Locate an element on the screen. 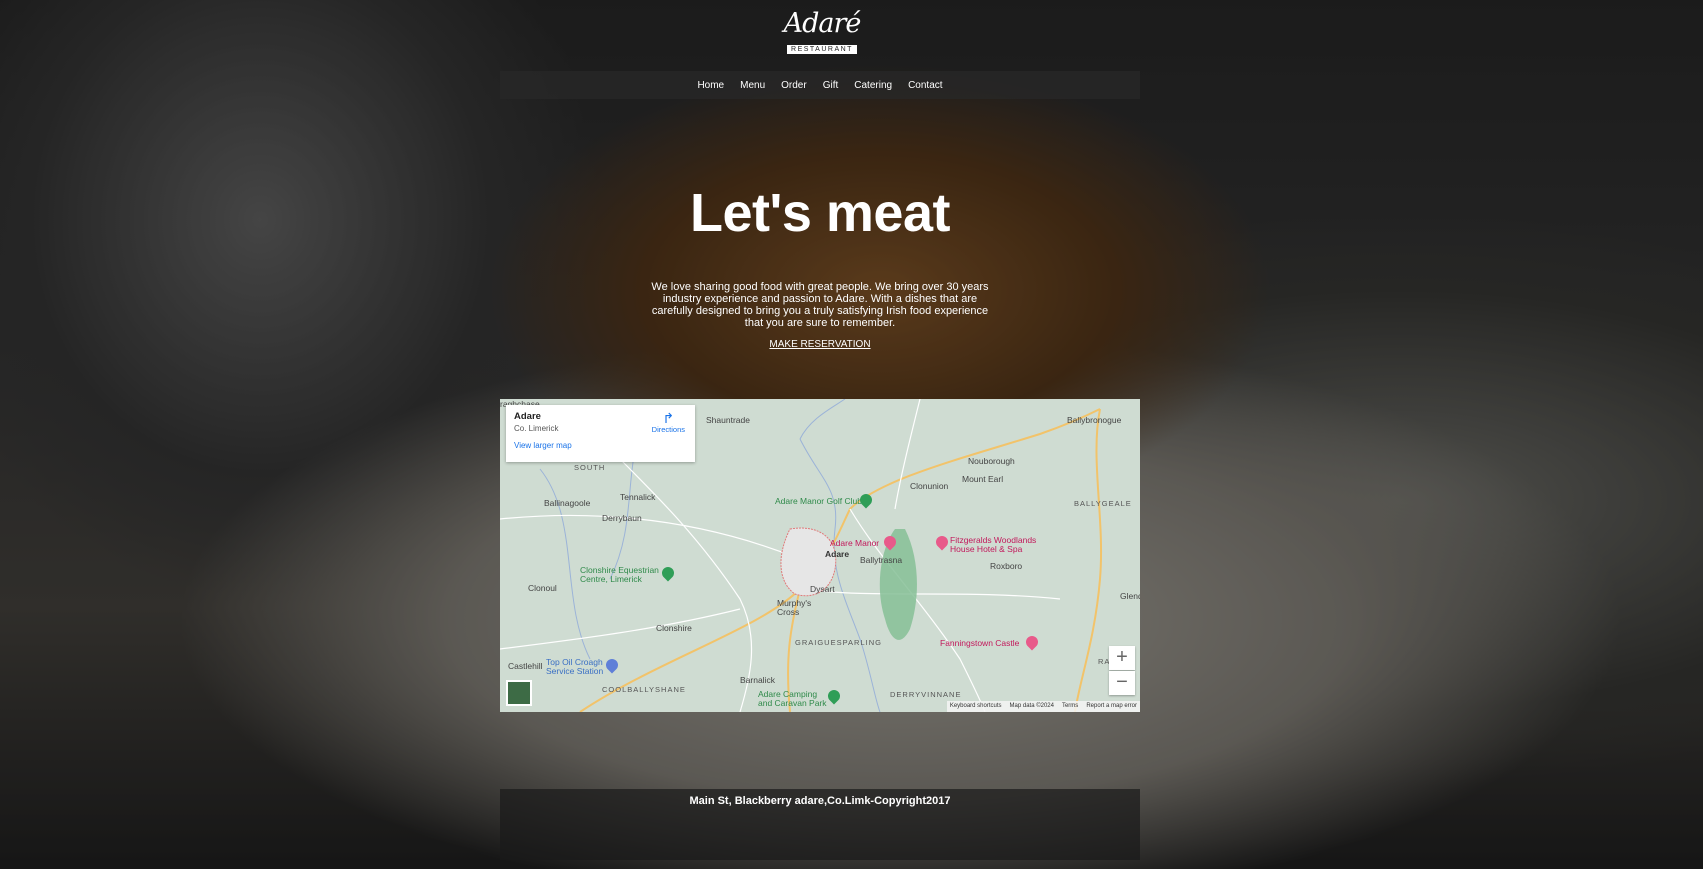 This screenshot has height=869, width=1703. map-label-top-oil: Top Oil Croagh Service Station is located at coordinates (575, 666).